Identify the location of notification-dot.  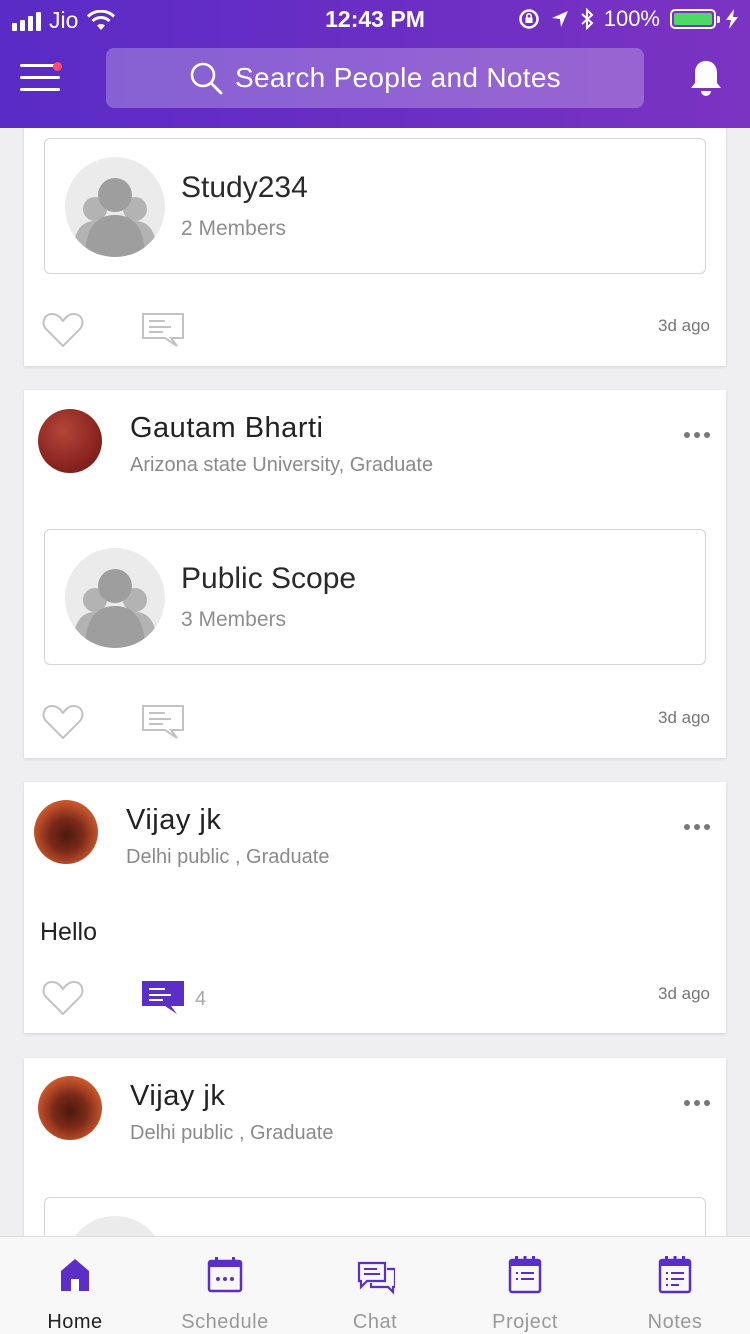
(57, 66).